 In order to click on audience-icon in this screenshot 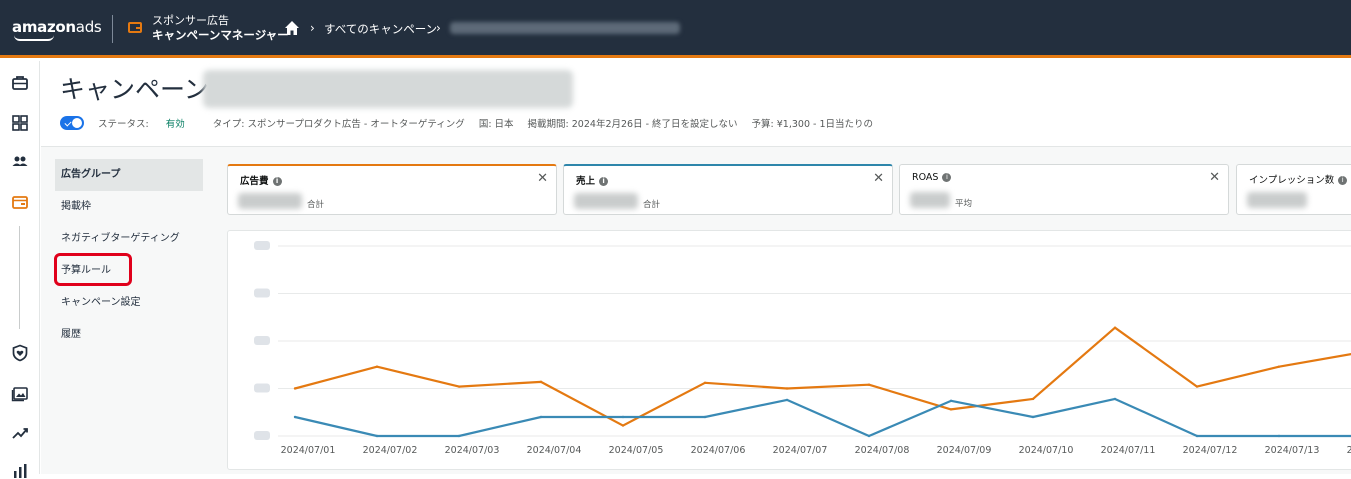, I will do `click(20, 162)`.